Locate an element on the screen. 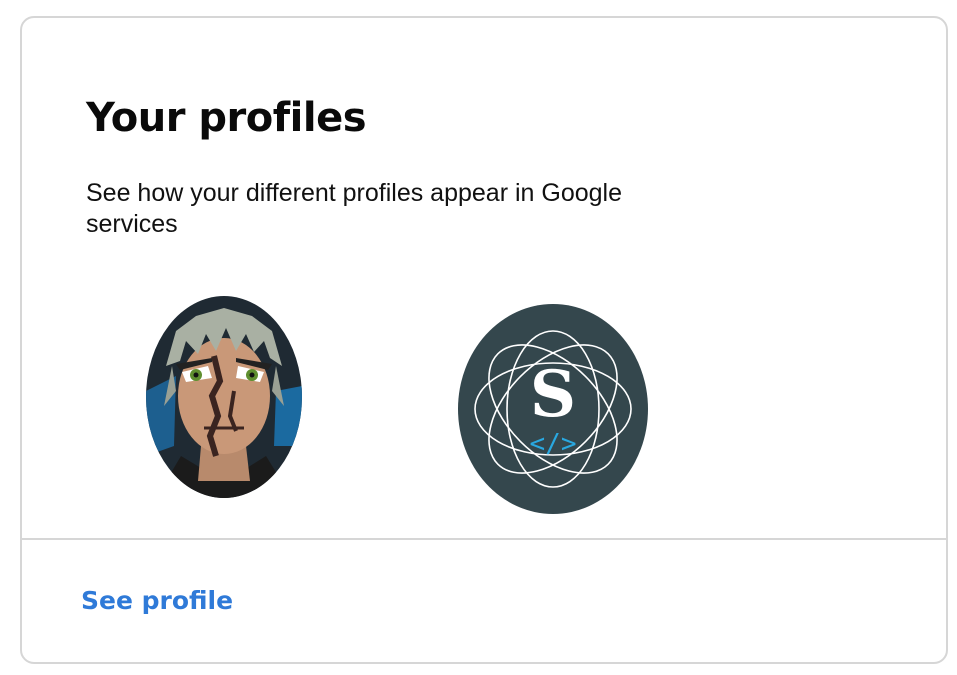  s-code-logo-avatar-icon: S </> is located at coordinates (553, 409).